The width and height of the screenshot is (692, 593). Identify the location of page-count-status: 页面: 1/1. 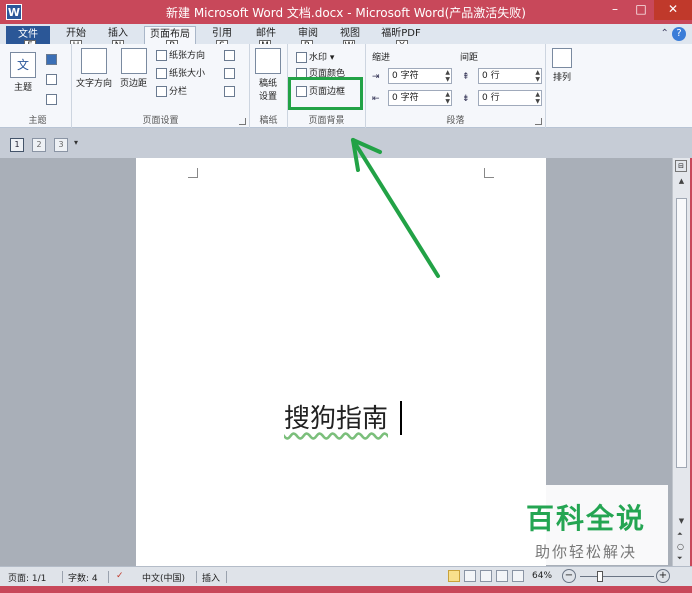
(27, 577).